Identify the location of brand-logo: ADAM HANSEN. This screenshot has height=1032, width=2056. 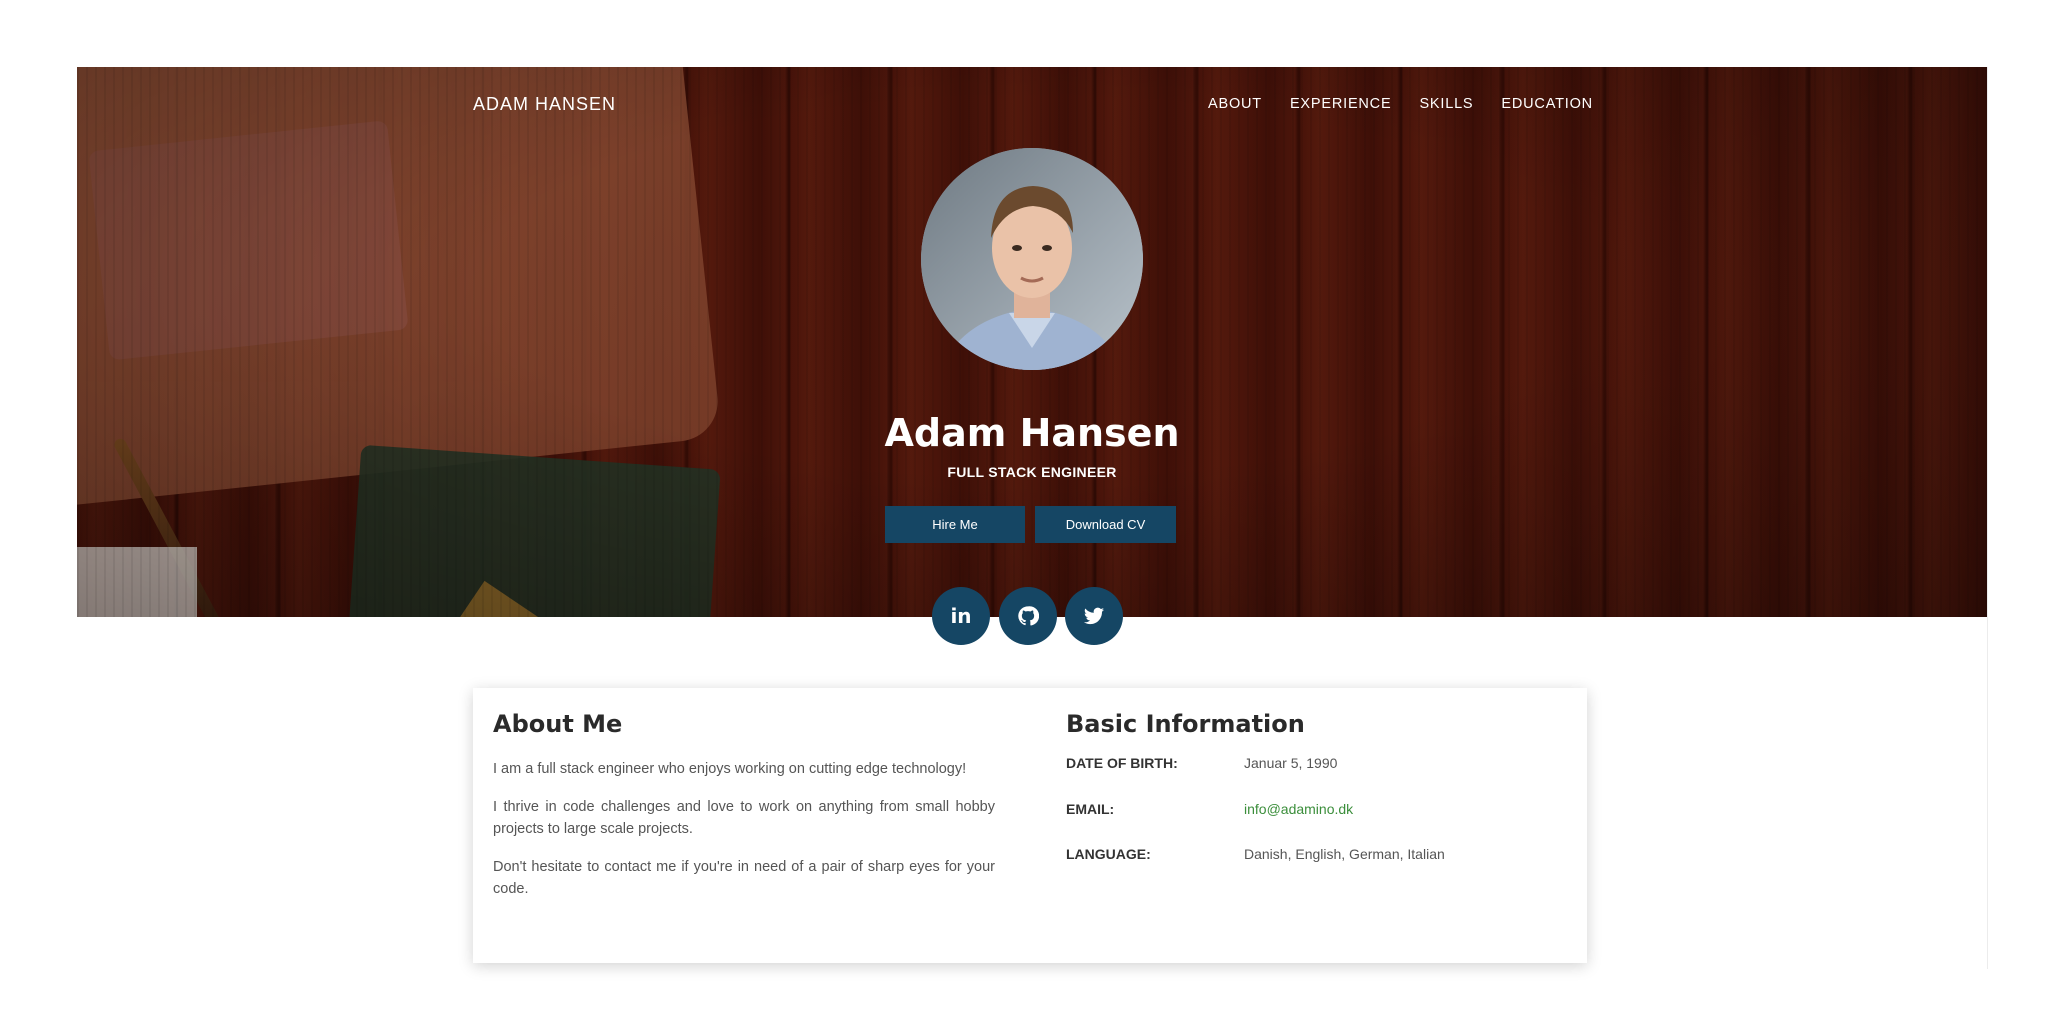
(544, 104).